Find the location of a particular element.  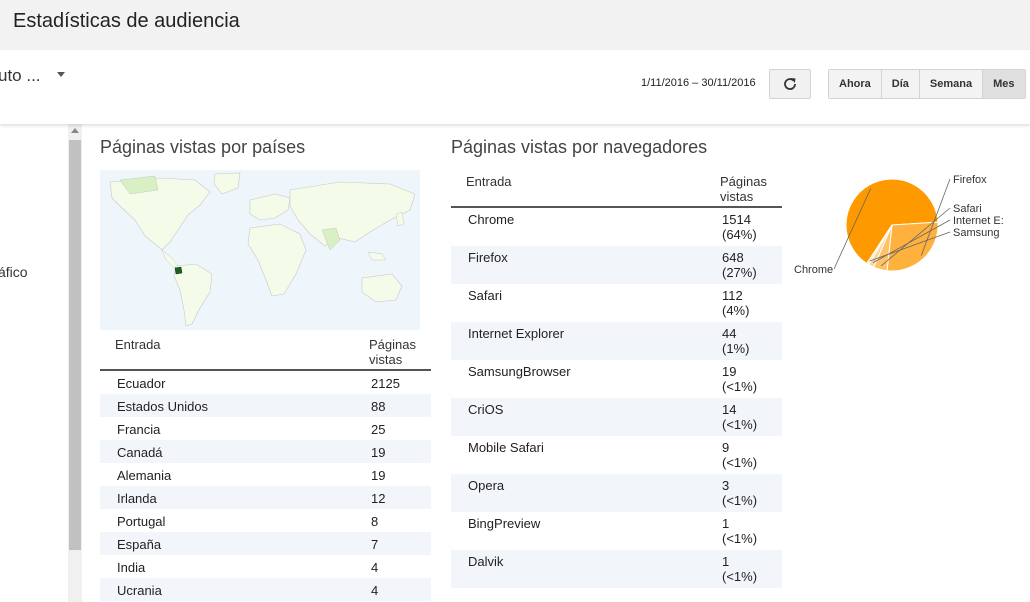

table-row: Portugal 8 is located at coordinates (265, 520).